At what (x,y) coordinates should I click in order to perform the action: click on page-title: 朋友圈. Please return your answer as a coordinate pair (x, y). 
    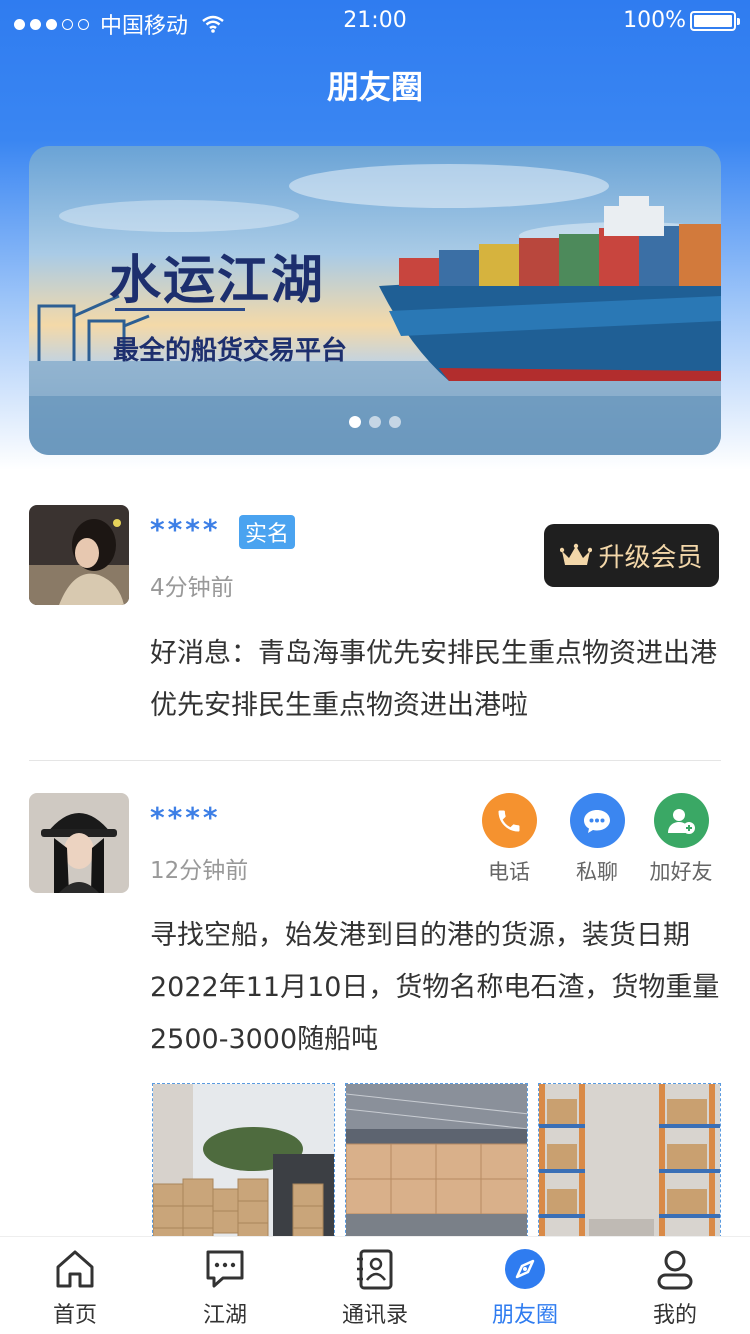
    Looking at the image, I should click on (374, 87).